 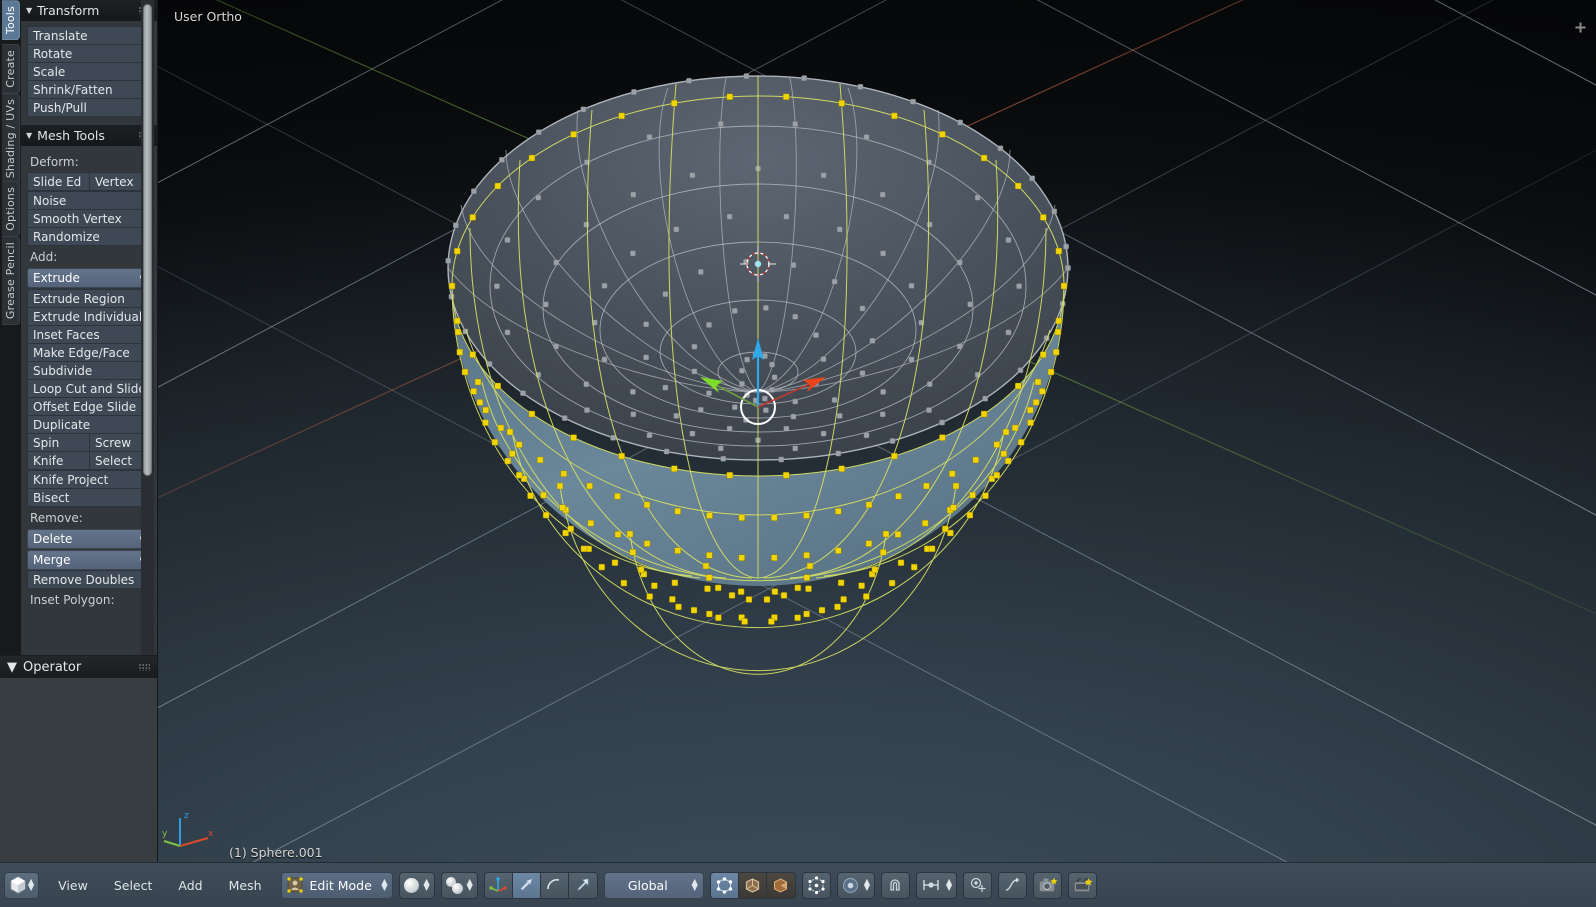 What do you see at coordinates (336, 885) in the screenshot?
I see `interaction-mode-selector: Edit Mode ▲ ▼` at bounding box center [336, 885].